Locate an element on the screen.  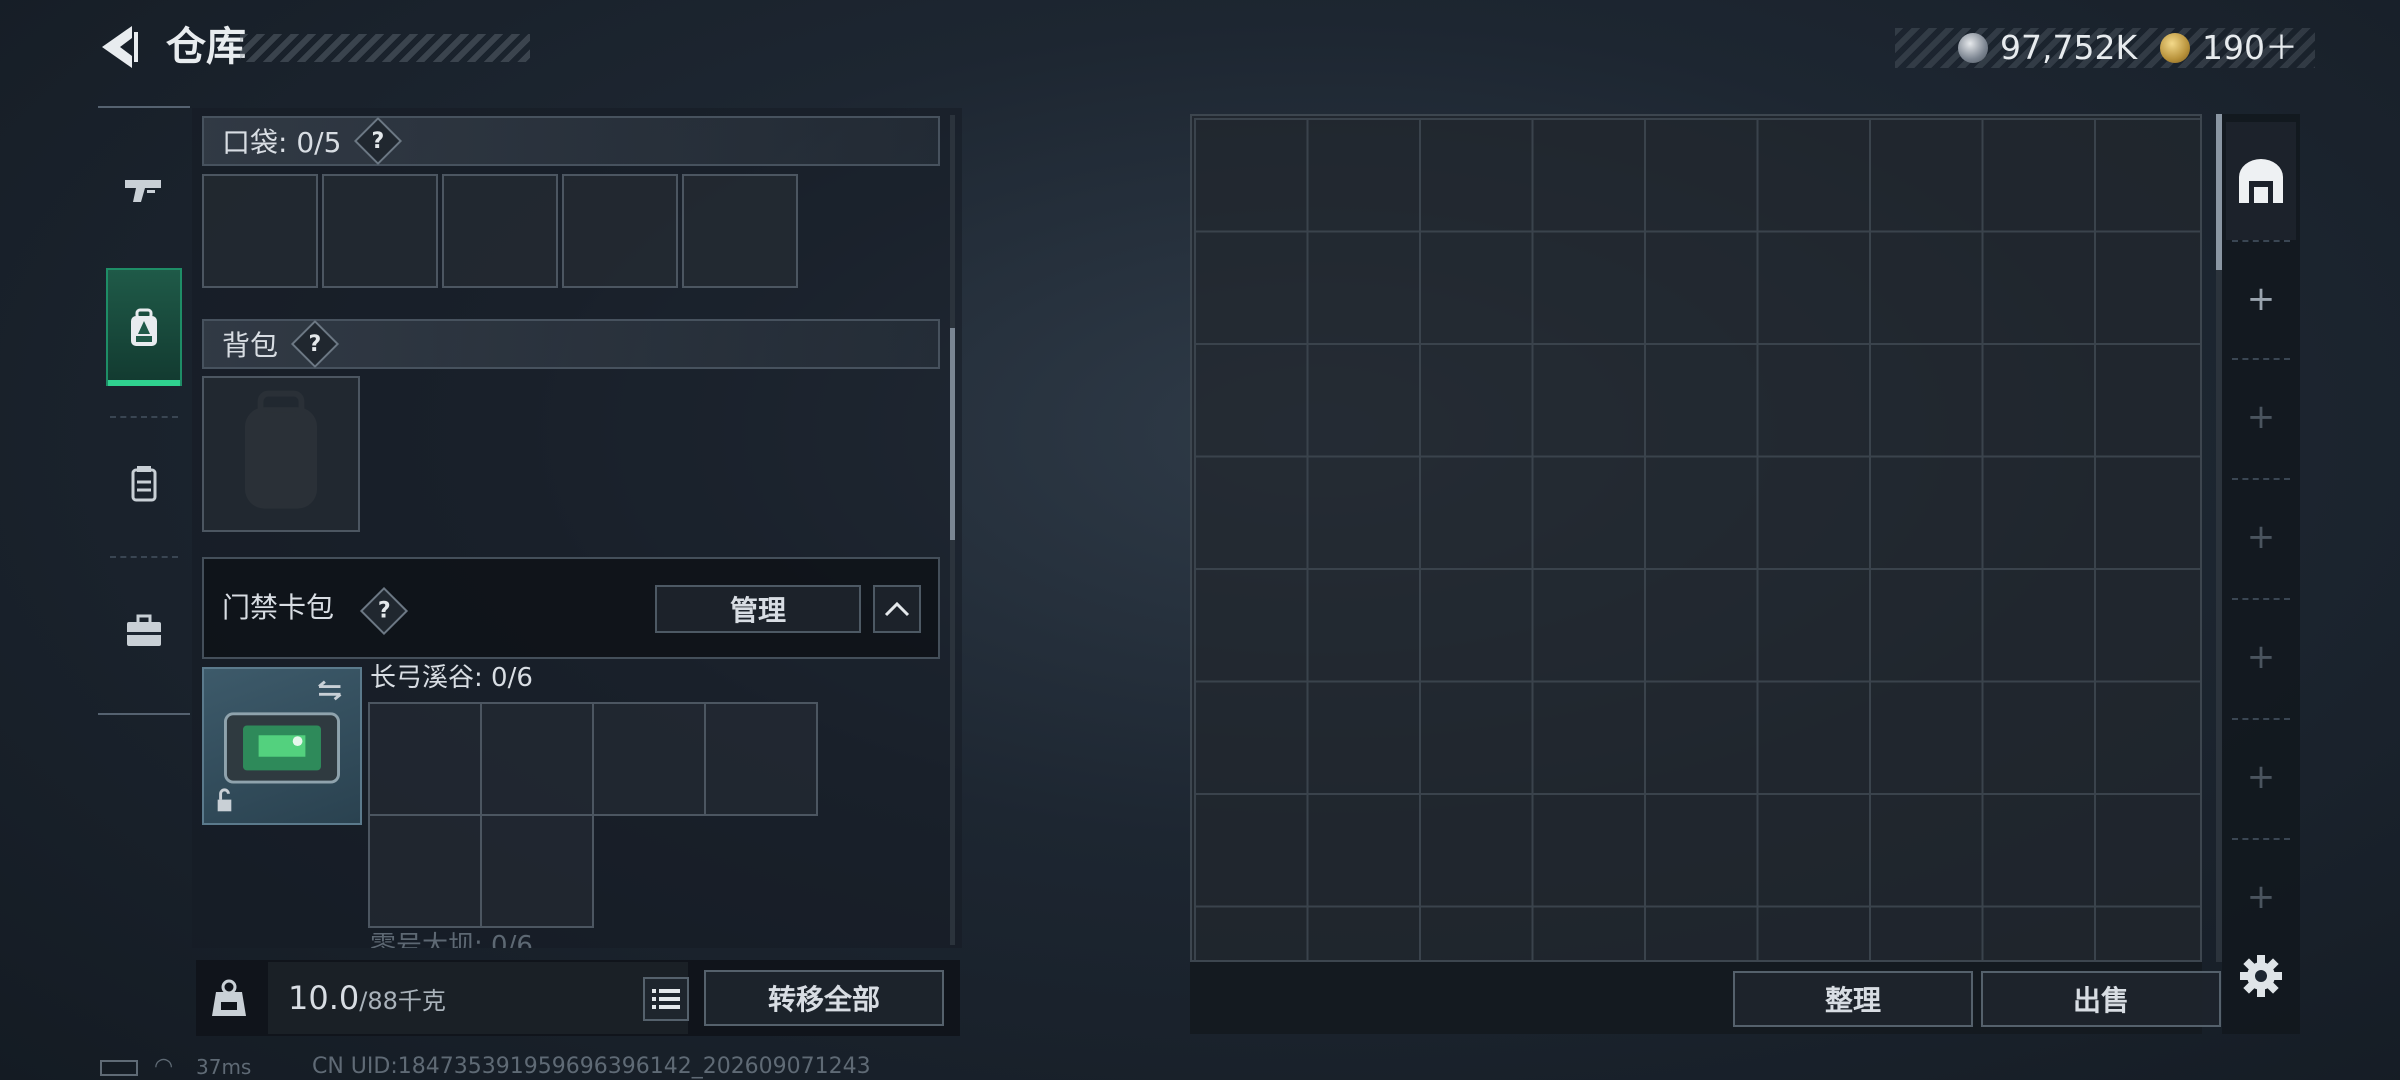
battery-icon is located at coordinates (119, 1068).